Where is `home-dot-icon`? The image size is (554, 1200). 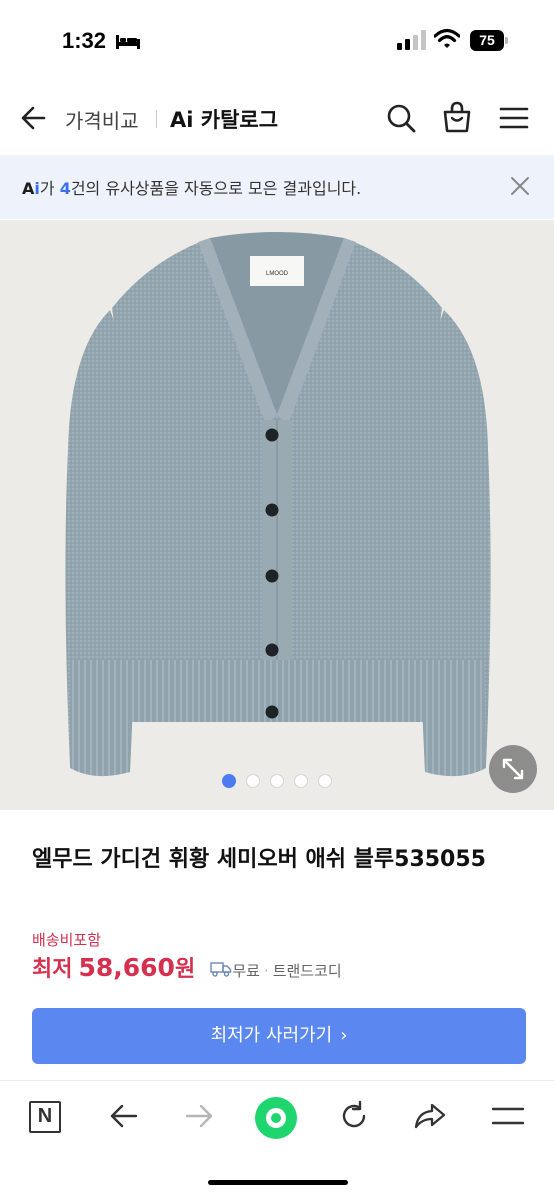
home-dot-icon is located at coordinates (276, 1118).